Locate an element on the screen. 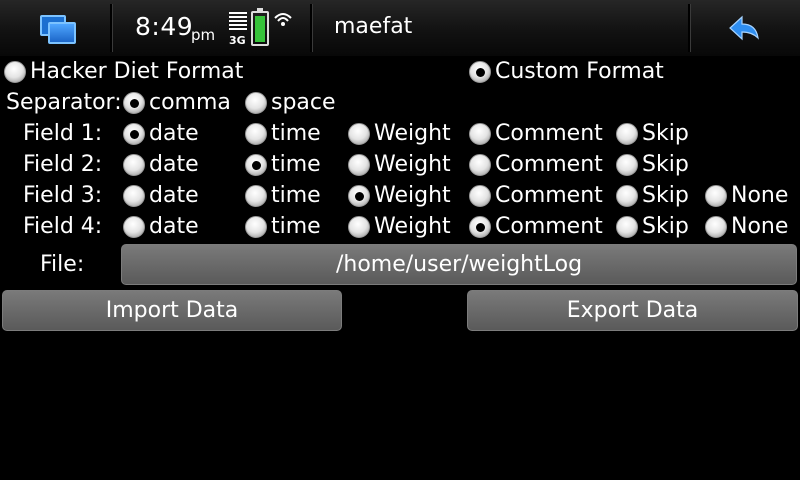 This screenshot has width=800, height=480. battery-icon is located at coordinates (260, 27).